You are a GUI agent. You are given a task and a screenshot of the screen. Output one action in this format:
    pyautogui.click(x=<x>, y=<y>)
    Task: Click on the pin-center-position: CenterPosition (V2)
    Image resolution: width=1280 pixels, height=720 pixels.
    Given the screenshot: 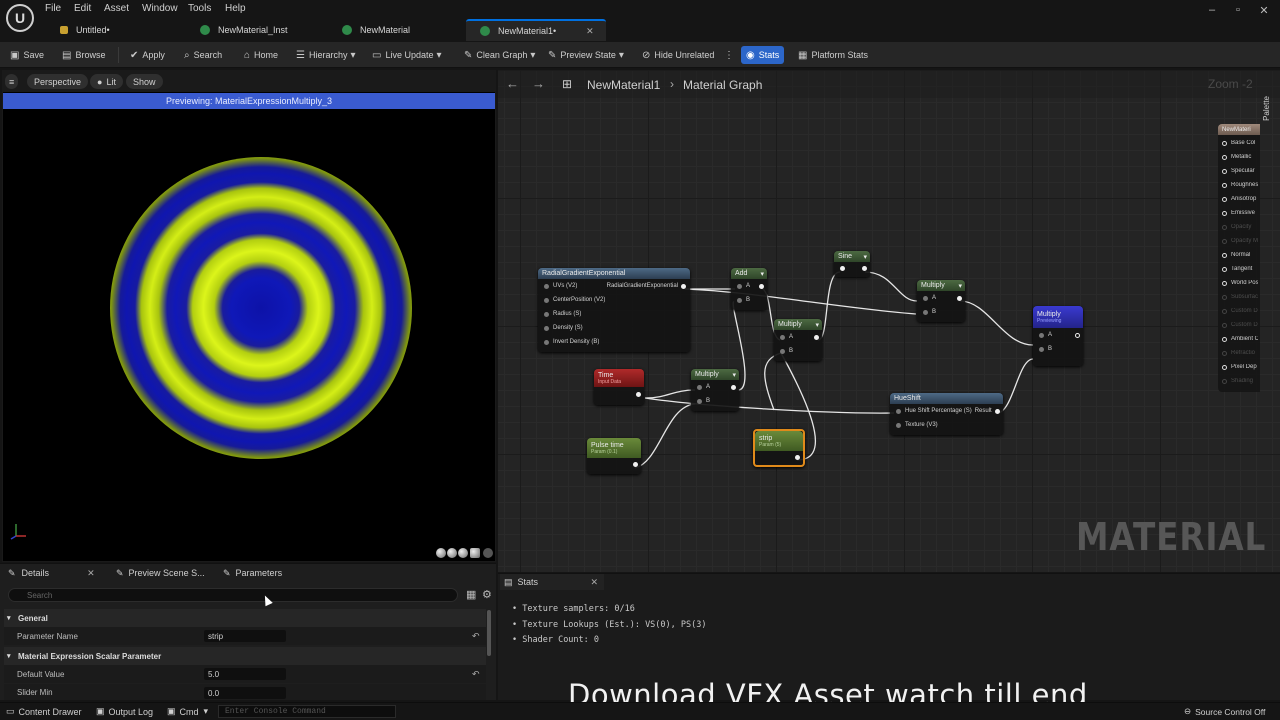 What is the action you would take?
    pyautogui.click(x=614, y=300)
    